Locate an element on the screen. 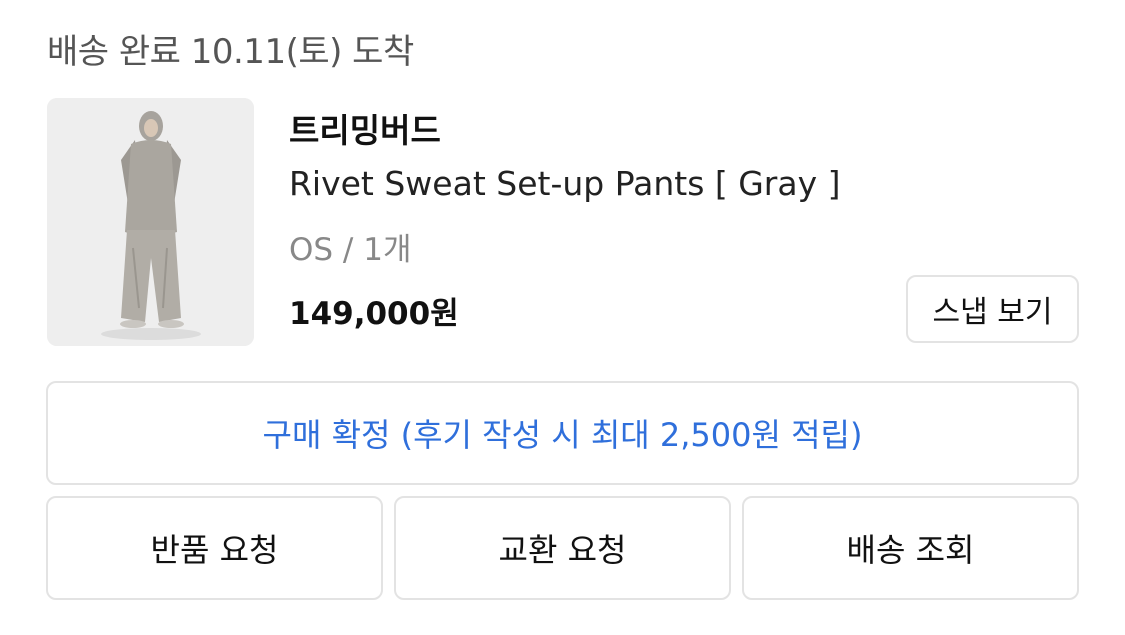  product-title: Rivet Sweat Set-up Pants [ Gray ] is located at coordinates (565, 183).